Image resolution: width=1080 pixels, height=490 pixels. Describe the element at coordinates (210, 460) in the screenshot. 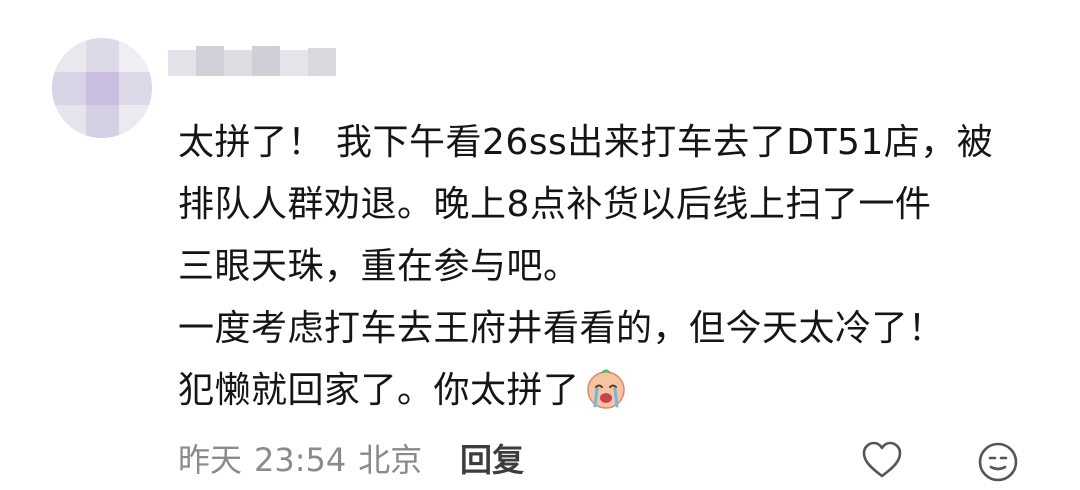

I see `comment-date: 昨天` at that location.